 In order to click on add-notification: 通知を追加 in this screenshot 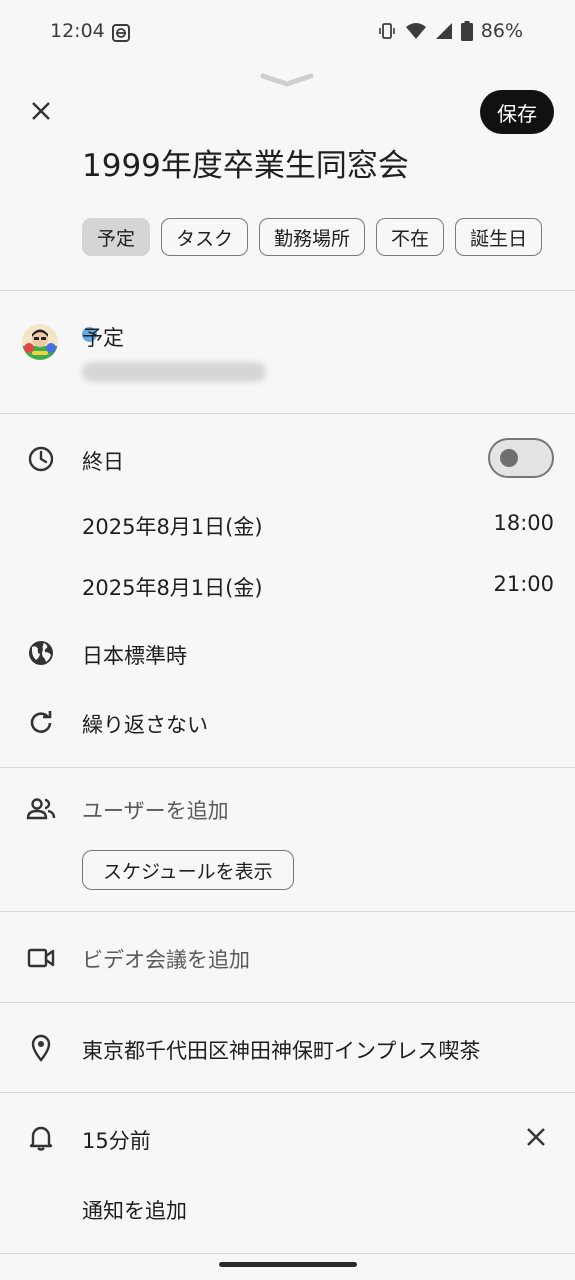, I will do `click(134, 1210)`.